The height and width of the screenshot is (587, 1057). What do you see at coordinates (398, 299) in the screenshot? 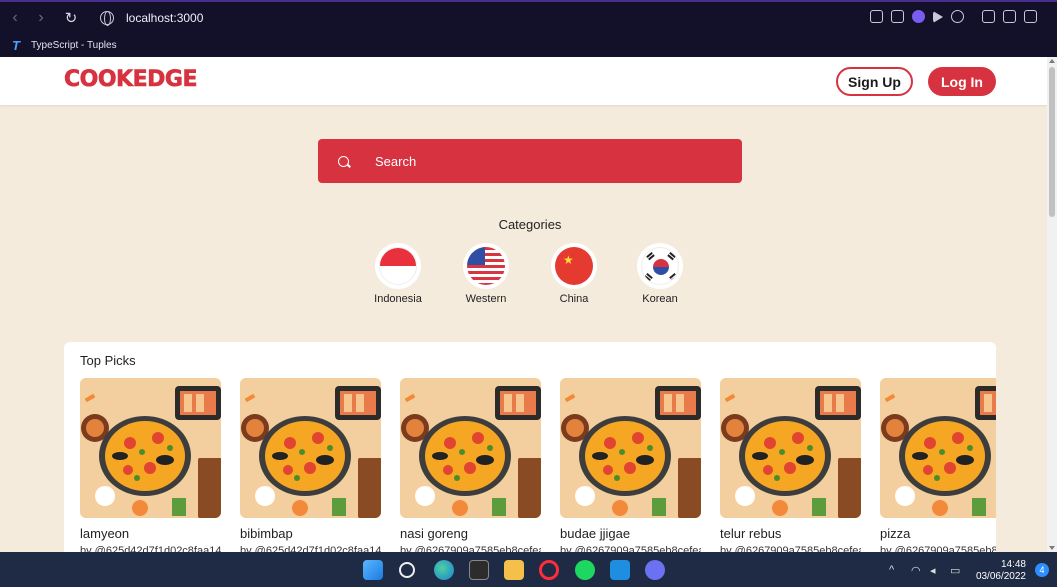
I see `category-label: Indonesia` at bounding box center [398, 299].